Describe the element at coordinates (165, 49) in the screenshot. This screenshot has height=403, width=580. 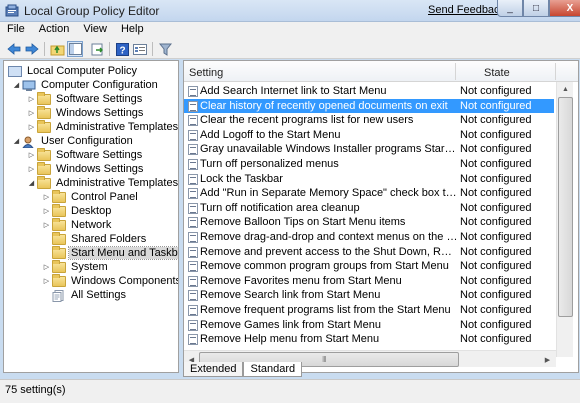
I see `filter-icon` at that location.